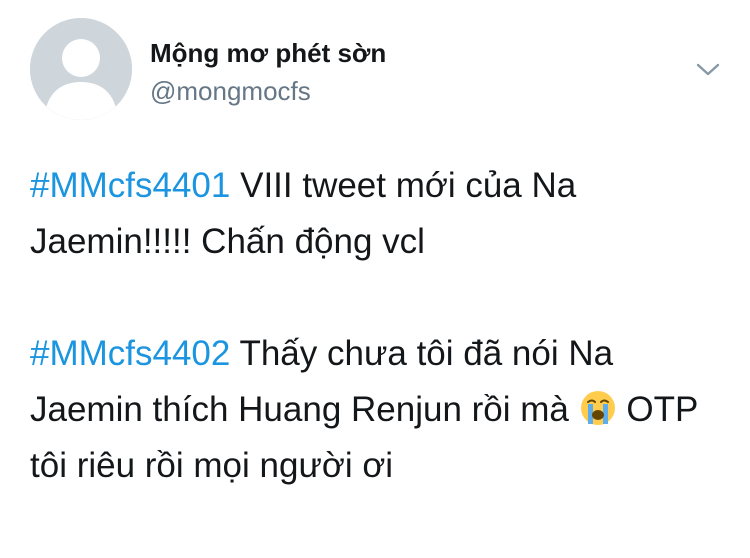 The width and height of the screenshot is (750, 558). Describe the element at coordinates (230, 91) in the screenshot. I see `user-handle: @mongmocfs` at that location.